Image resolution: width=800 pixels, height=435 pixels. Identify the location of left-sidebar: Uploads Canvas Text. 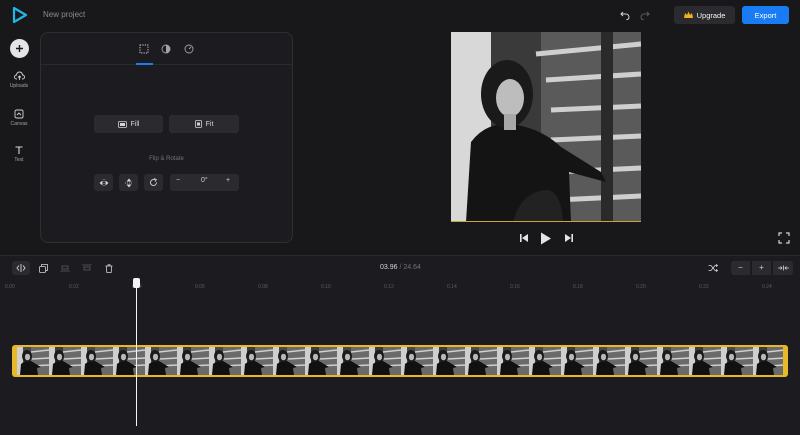
(19, 142).